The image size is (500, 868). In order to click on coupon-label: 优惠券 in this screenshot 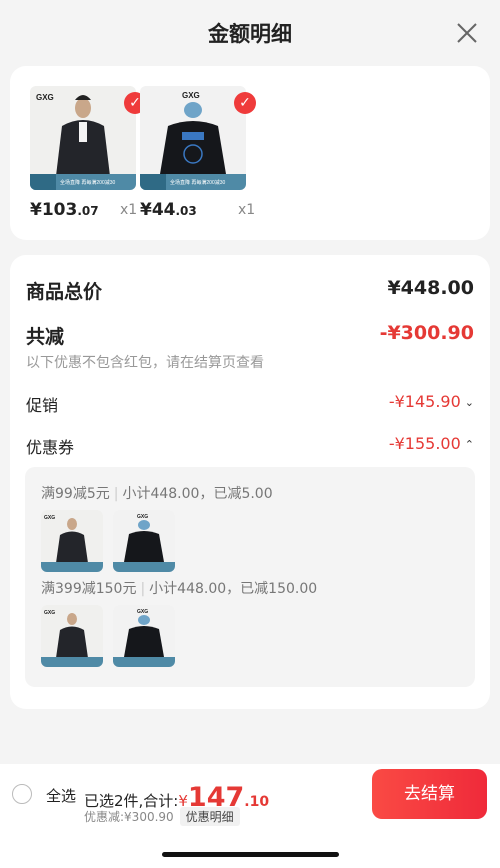, I will do `click(50, 447)`.